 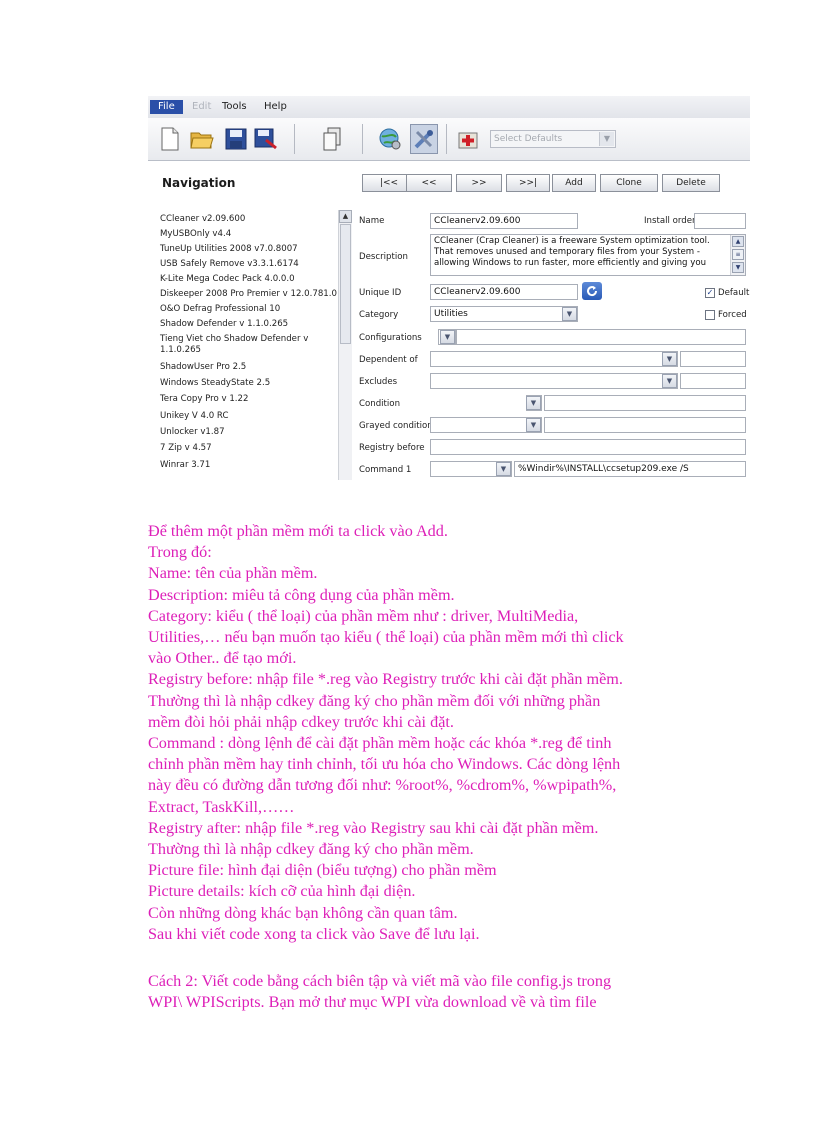 What do you see at coordinates (446, 139) in the screenshot?
I see `toolbar-separator` at bounding box center [446, 139].